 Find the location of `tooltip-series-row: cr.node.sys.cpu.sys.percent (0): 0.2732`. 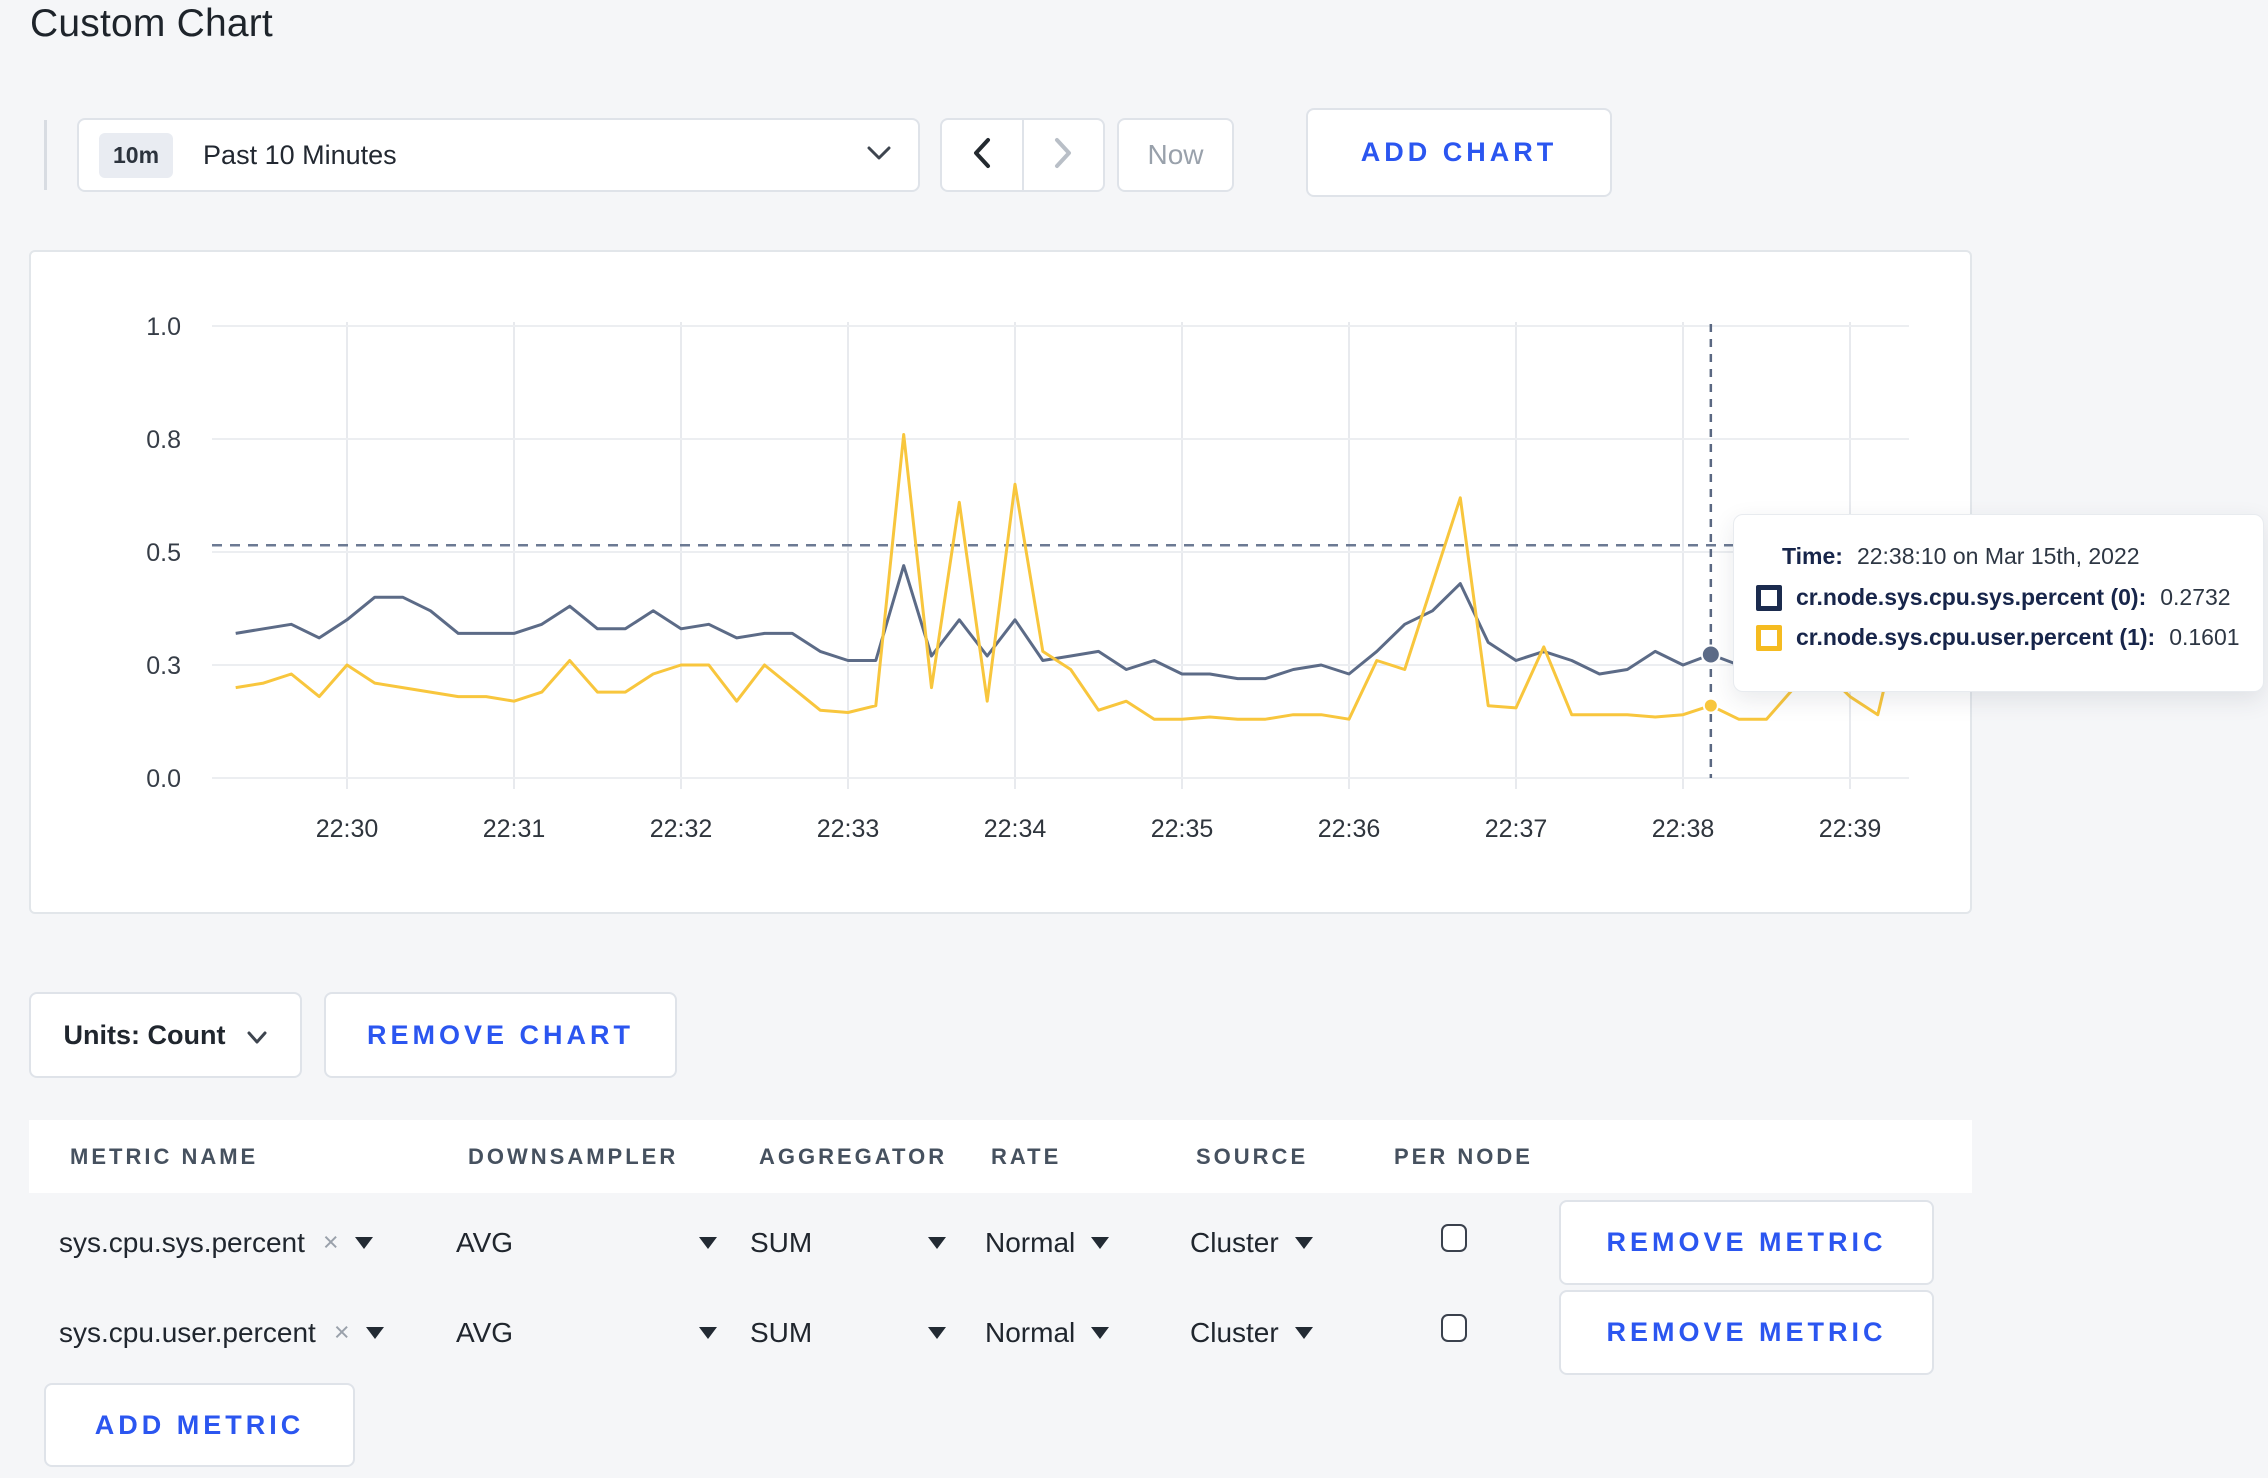

tooltip-series-row: cr.node.sys.cpu.sys.percent (0): 0.2732 is located at coordinates (2009, 597).